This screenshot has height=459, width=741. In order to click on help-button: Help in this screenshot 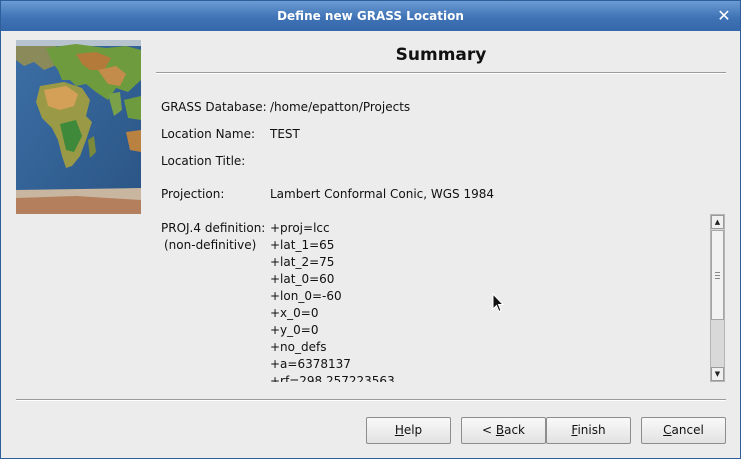, I will do `click(408, 430)`.